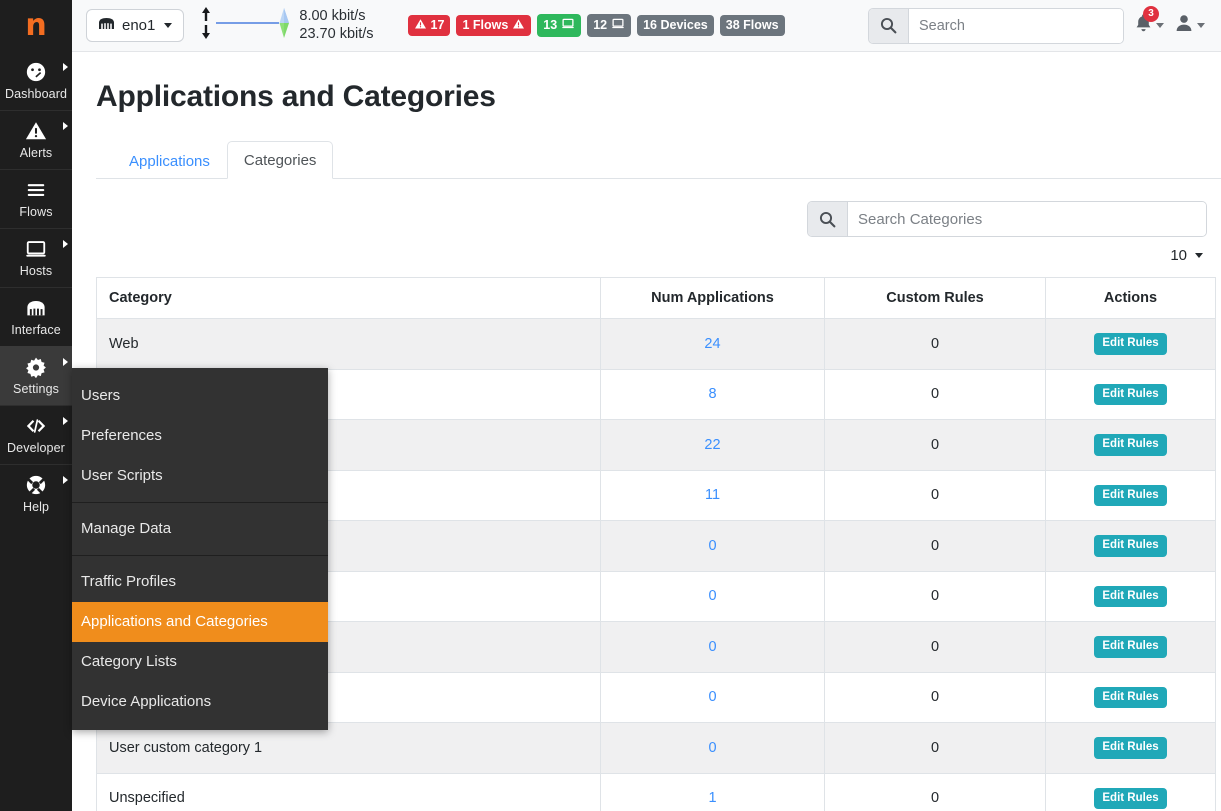 The height and width of the screenshot is (811, 1221). What do you see at coordinates (200, 622) in the screenshot?
I see `menu-item-applications-and-categories: Applications and Categories` at bounding box center [200, 622].